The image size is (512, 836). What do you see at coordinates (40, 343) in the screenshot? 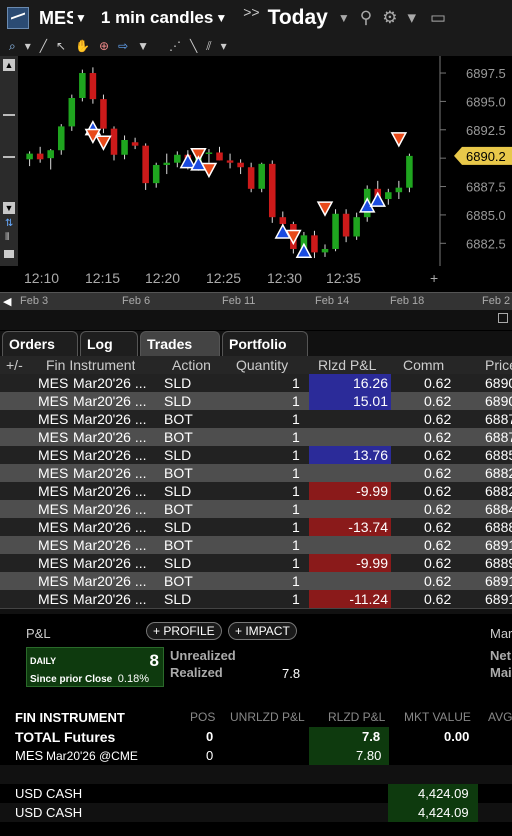
I see `tab-orders: Orders` at bounding box center [40, 343].